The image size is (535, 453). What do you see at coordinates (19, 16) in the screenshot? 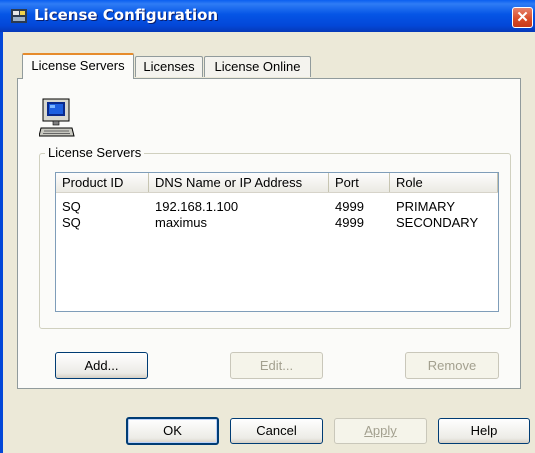
I see `license-app-icon` at bounding box center [19, 16].